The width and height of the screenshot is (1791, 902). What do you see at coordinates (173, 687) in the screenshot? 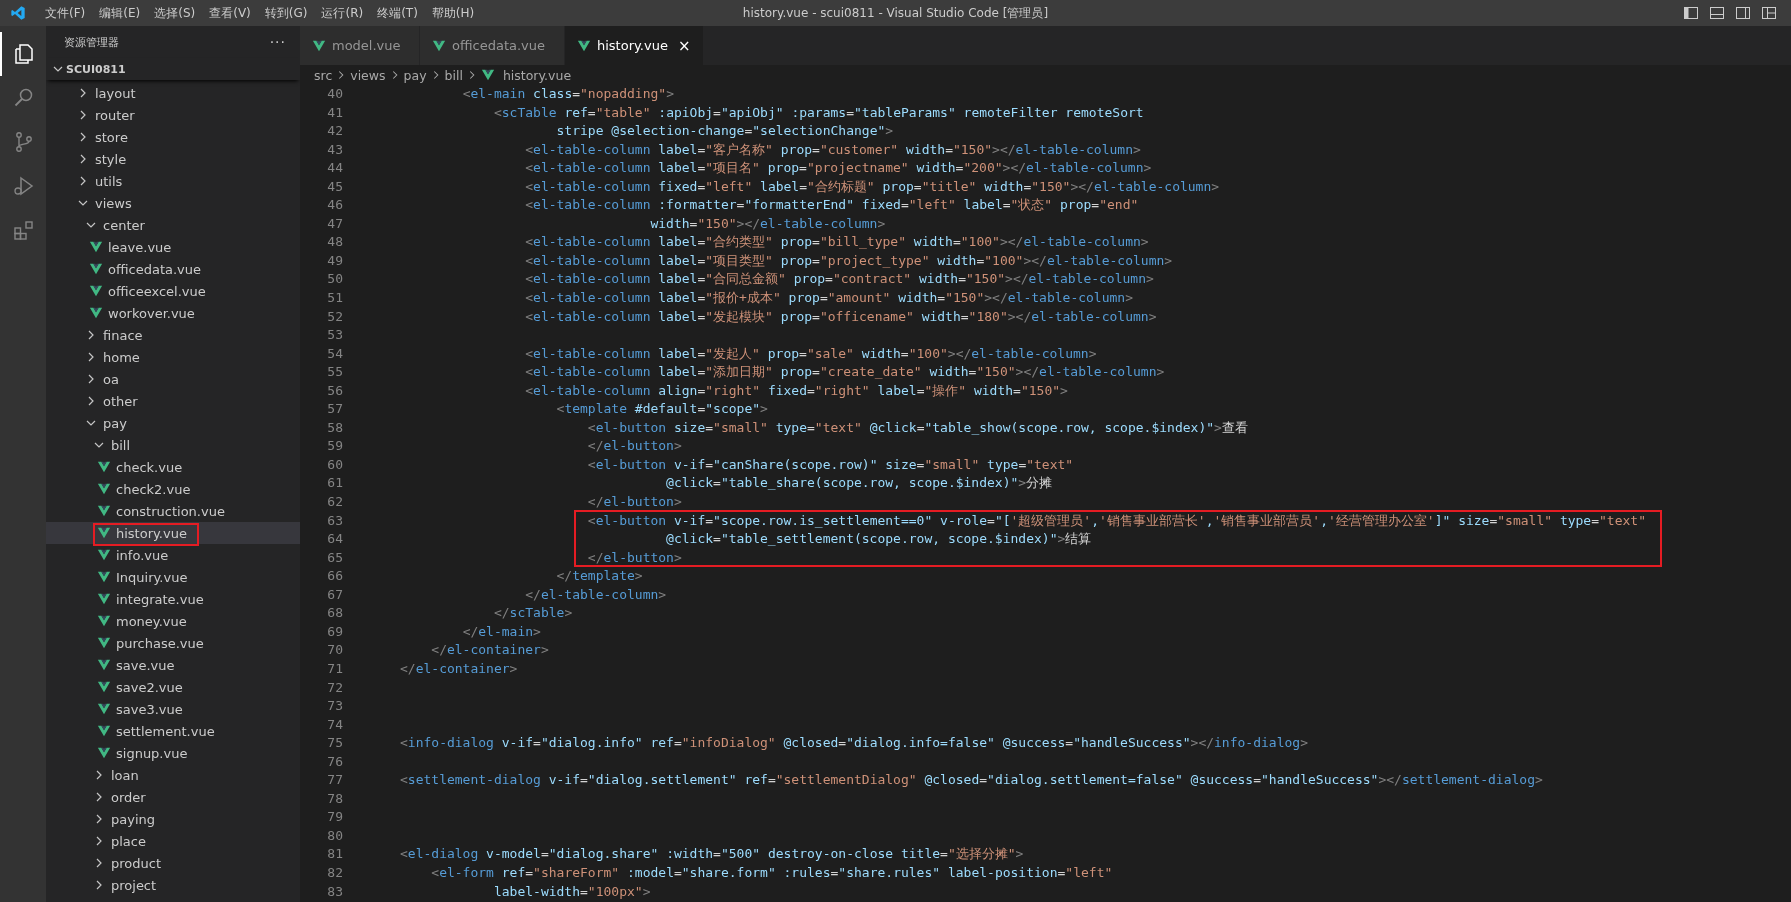
I see `file-item: save2.vue` at bounding box center [173, 687].